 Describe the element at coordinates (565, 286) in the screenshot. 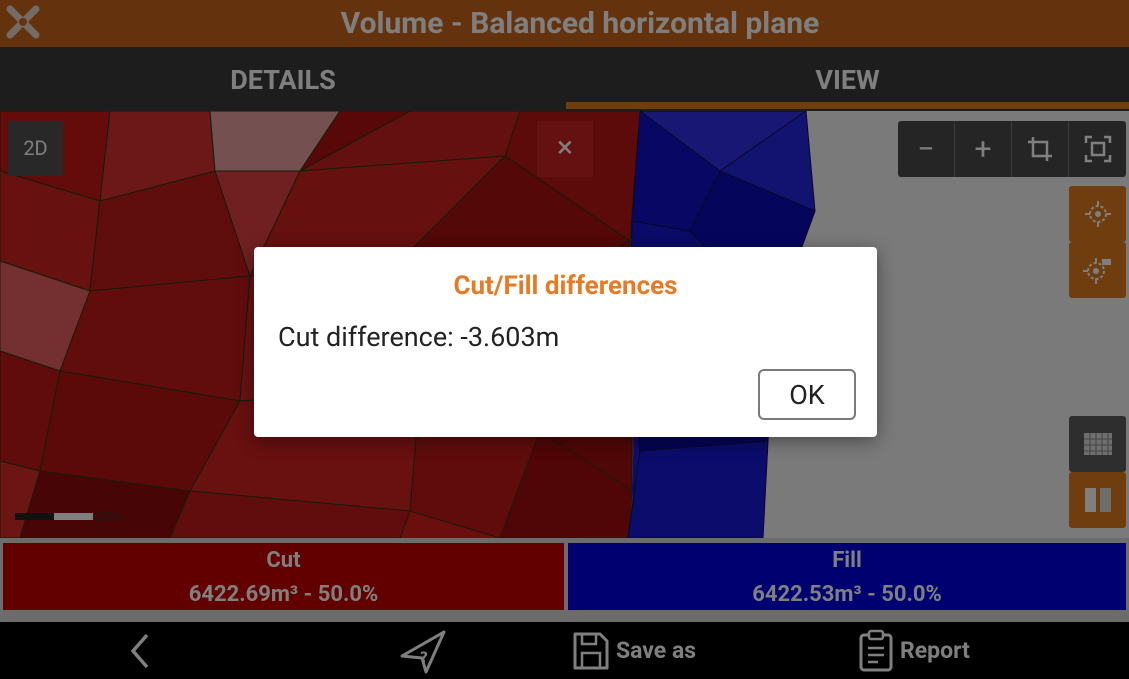

I see `dialog-title: Cut/Fill differences` at that location.